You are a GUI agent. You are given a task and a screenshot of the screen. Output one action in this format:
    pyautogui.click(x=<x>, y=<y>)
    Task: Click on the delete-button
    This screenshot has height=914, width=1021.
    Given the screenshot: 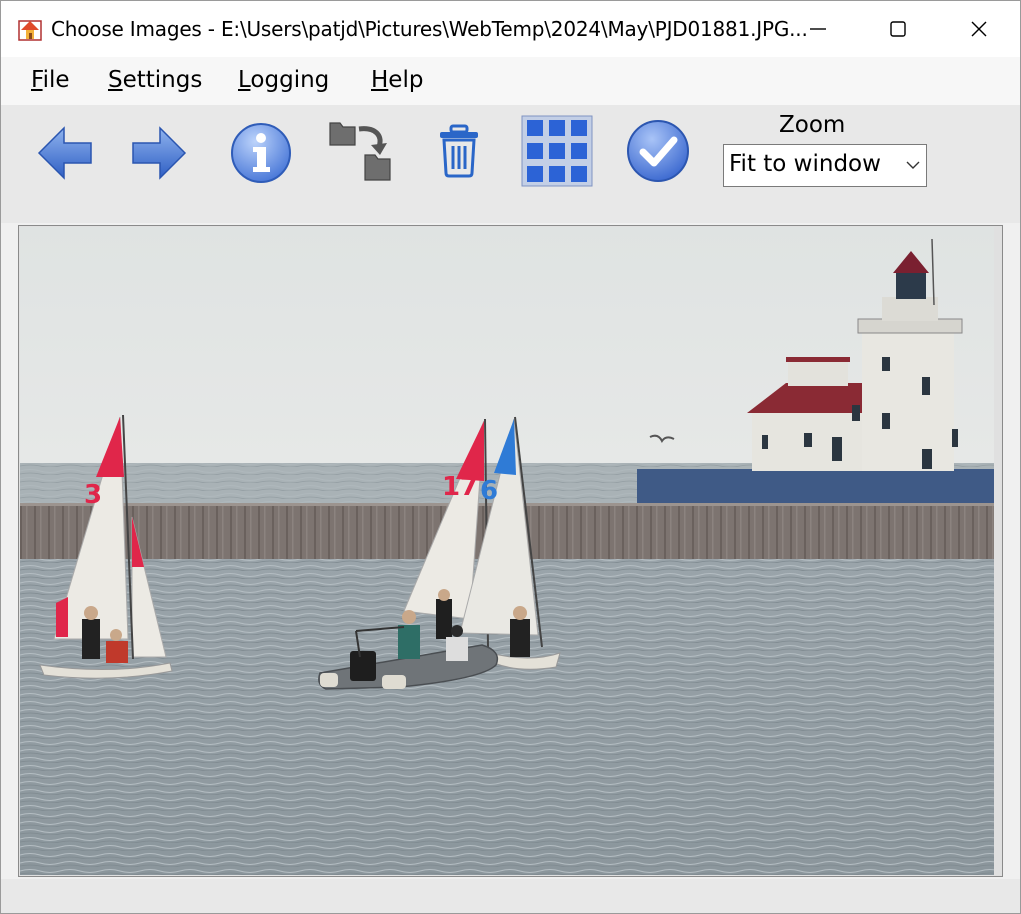 What is the action you would take?
    pyautogui.click(x=459, y=151)
    